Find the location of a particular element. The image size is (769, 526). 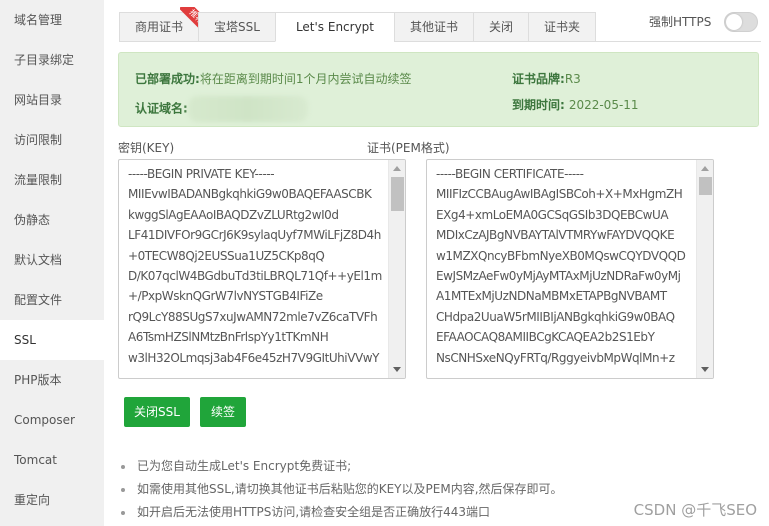

tab-label: 宝塔SSL is located at coordinates (237, 27).